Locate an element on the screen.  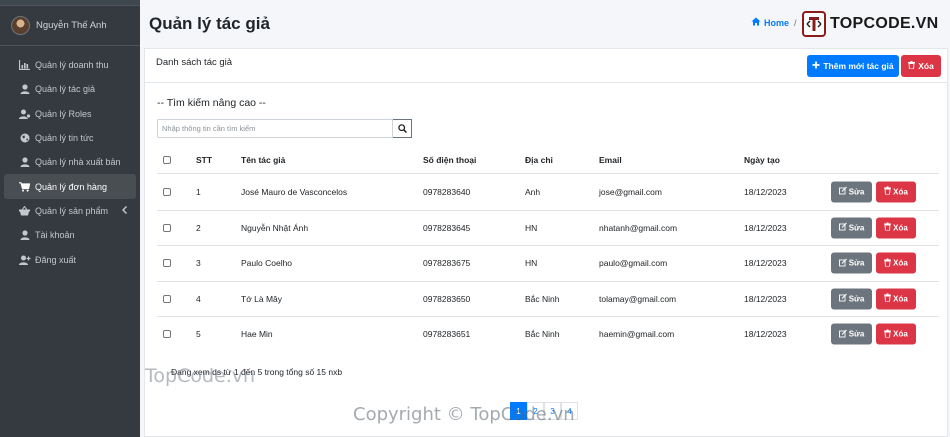
home-icon is located at coordinates (756, 22).